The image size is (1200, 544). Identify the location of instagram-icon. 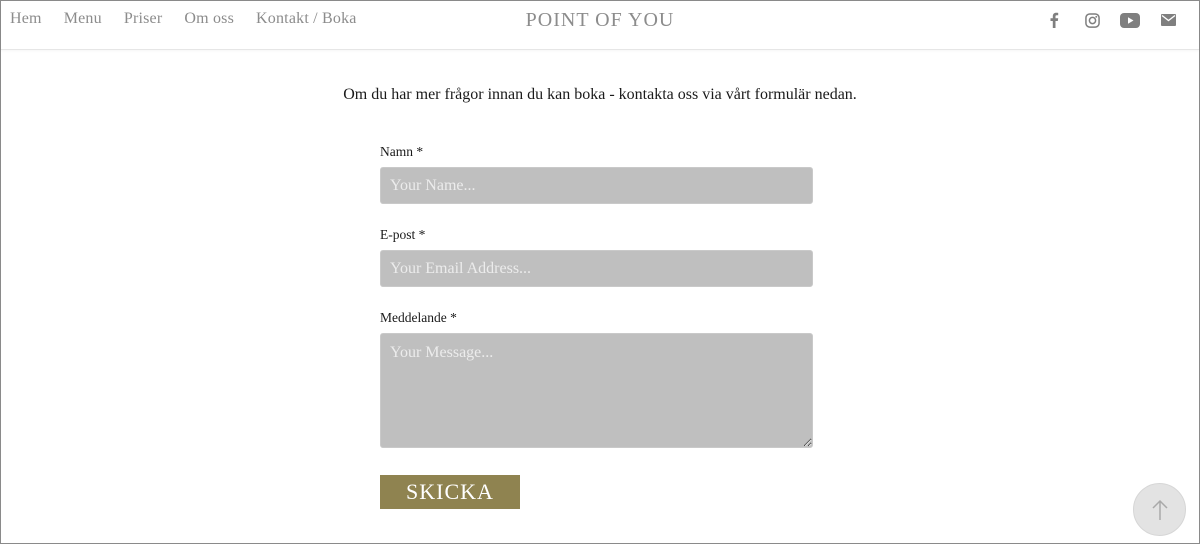
(1092, 20).